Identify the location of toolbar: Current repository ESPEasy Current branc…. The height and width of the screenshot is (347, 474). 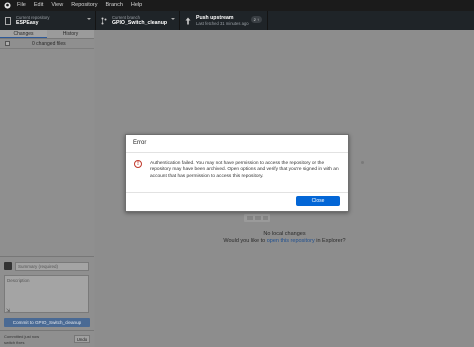
(237, 20).